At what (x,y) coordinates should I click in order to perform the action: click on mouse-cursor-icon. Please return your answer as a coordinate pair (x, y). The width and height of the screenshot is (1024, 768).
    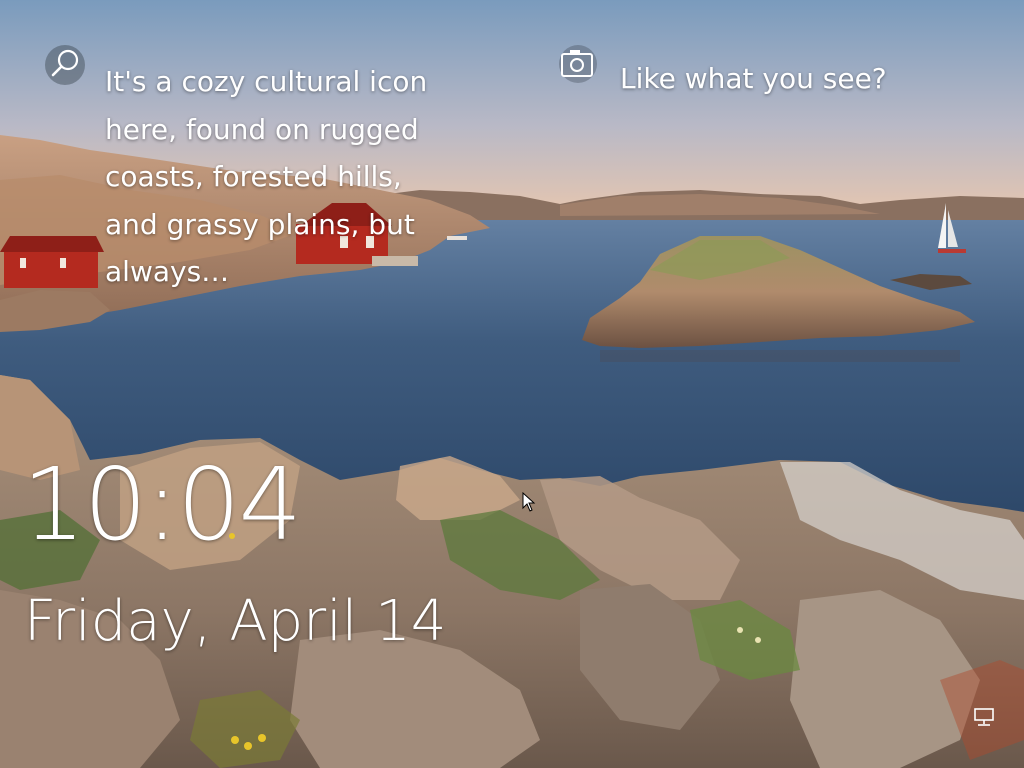
    Looking at the image, I should click on (529, 502).